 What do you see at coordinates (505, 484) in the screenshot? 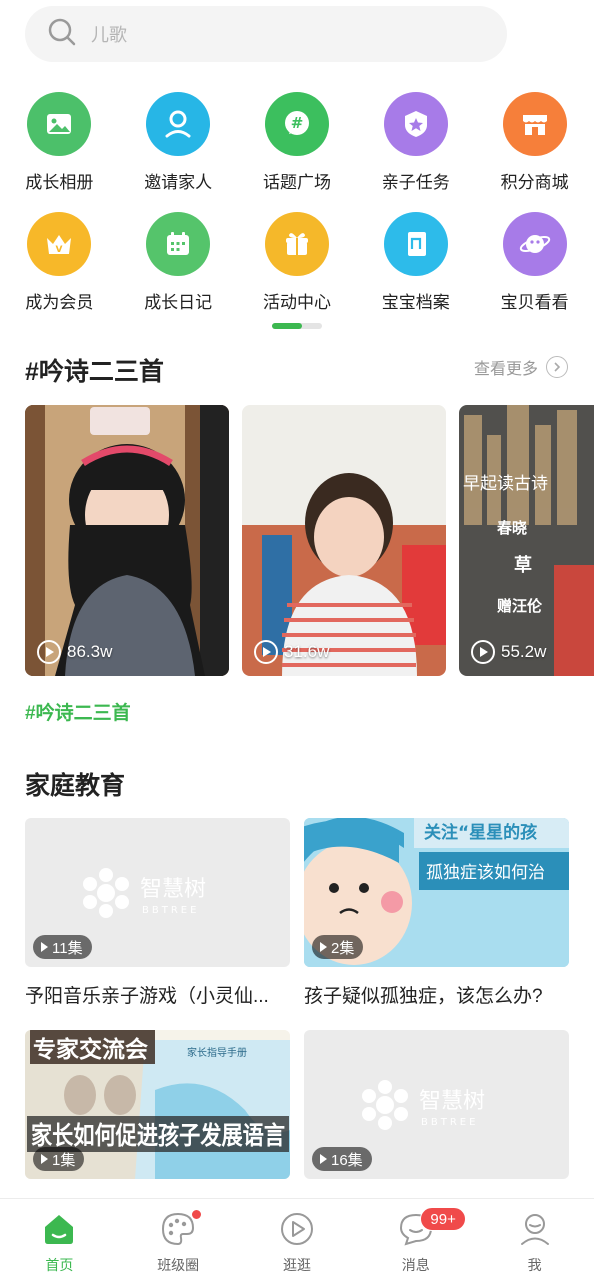
I see `overlay-text: 早起读古诗` at bounding box center [505, 484].